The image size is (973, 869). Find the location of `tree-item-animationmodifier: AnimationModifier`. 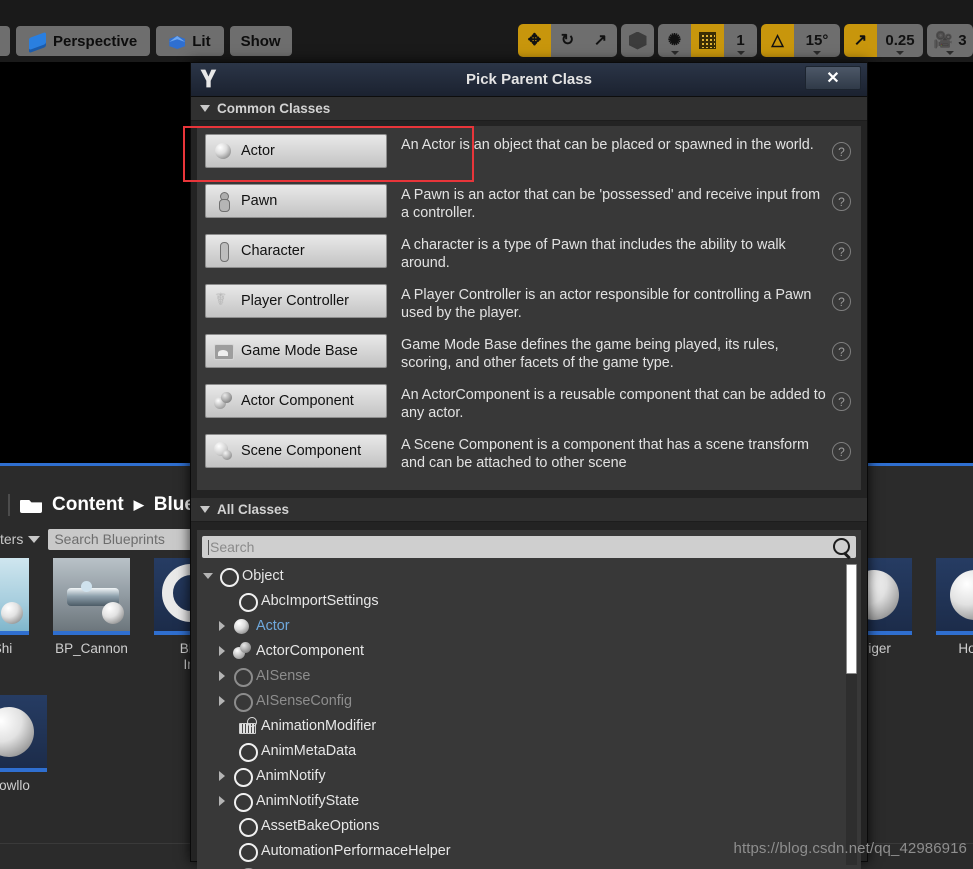

tree-item-animationmodifier: AnimationModifier is located at coordinates (531, 725).